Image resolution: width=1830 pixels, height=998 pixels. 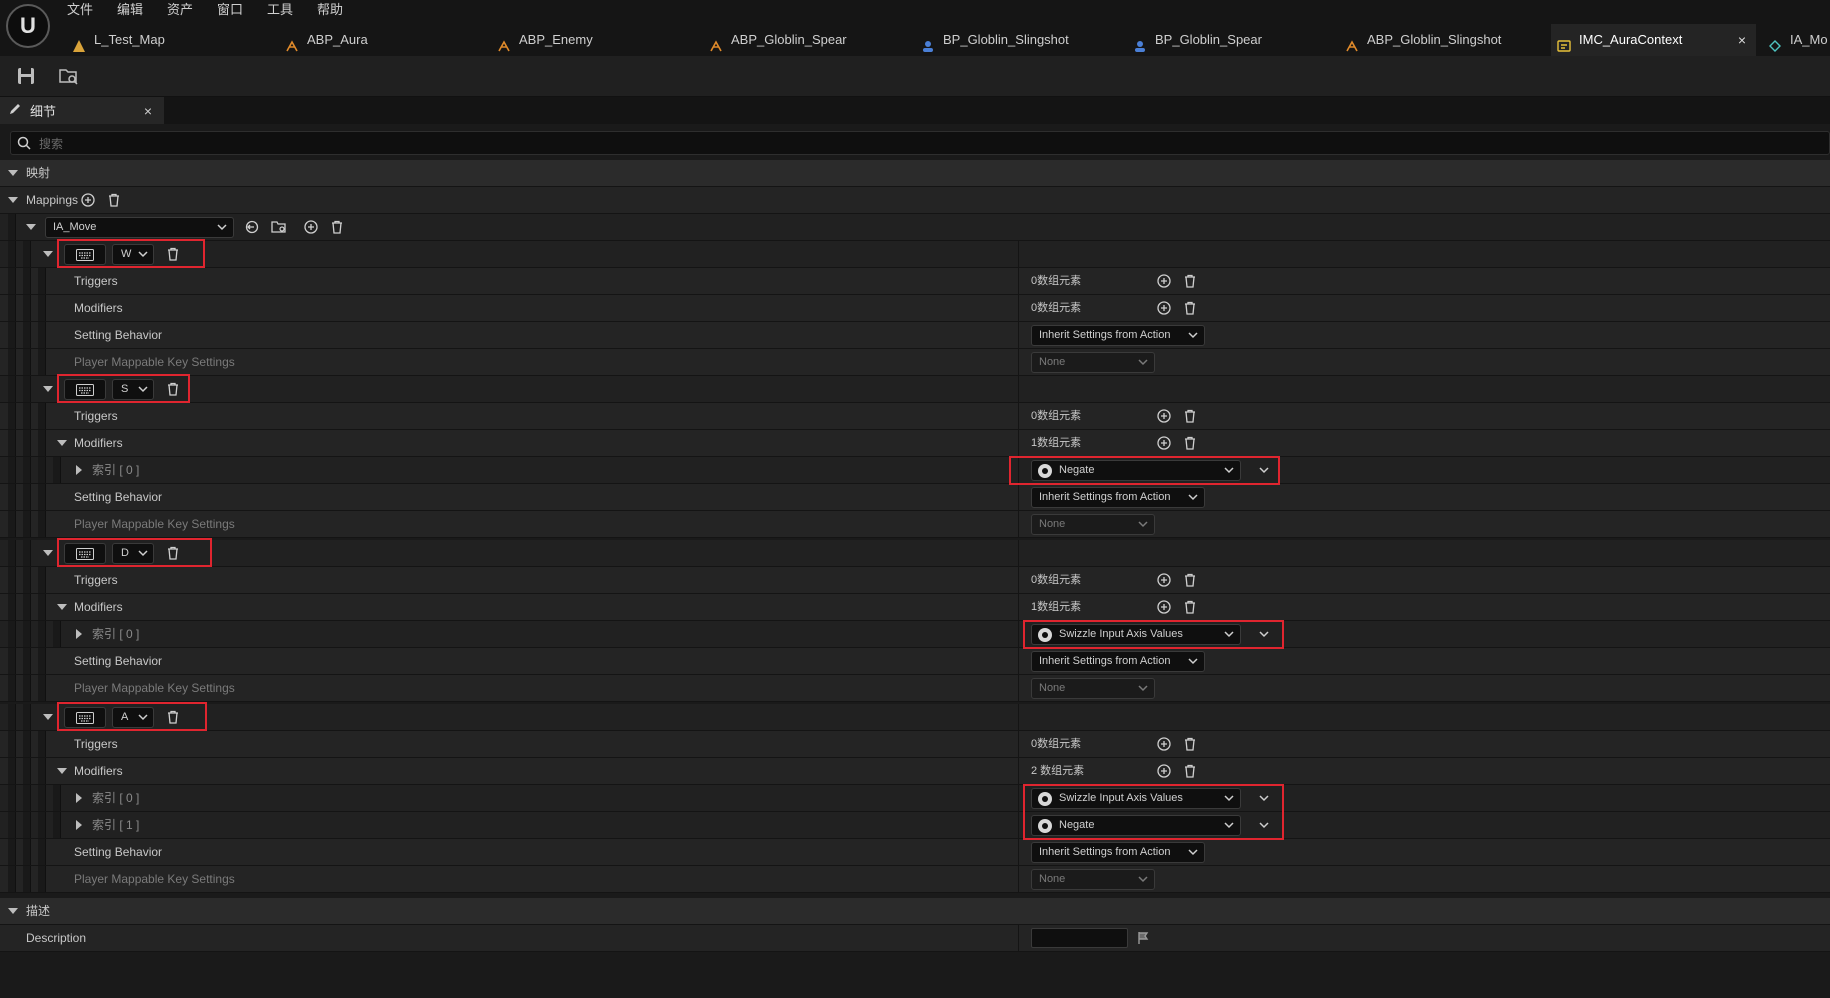 I want to click on reset-icon, so click(x=252, y=227).